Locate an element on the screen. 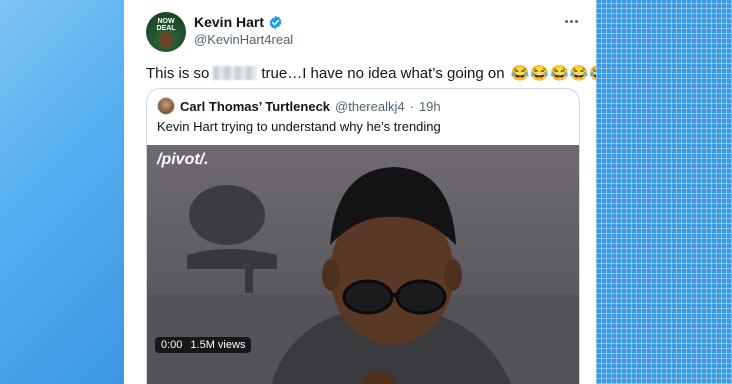 Image resolution: width=732 pixels, height=384 pixels. video-view-count: 1.5M views is located at coordinates (218, 345).